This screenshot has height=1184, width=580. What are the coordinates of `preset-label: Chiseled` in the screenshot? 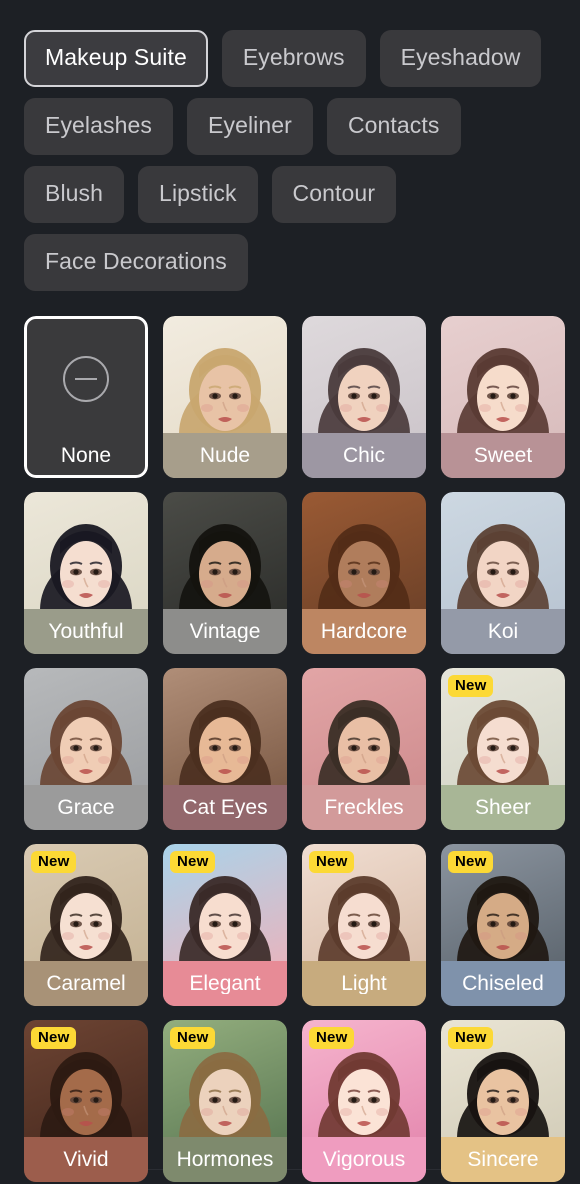 It's located at (503, 983).